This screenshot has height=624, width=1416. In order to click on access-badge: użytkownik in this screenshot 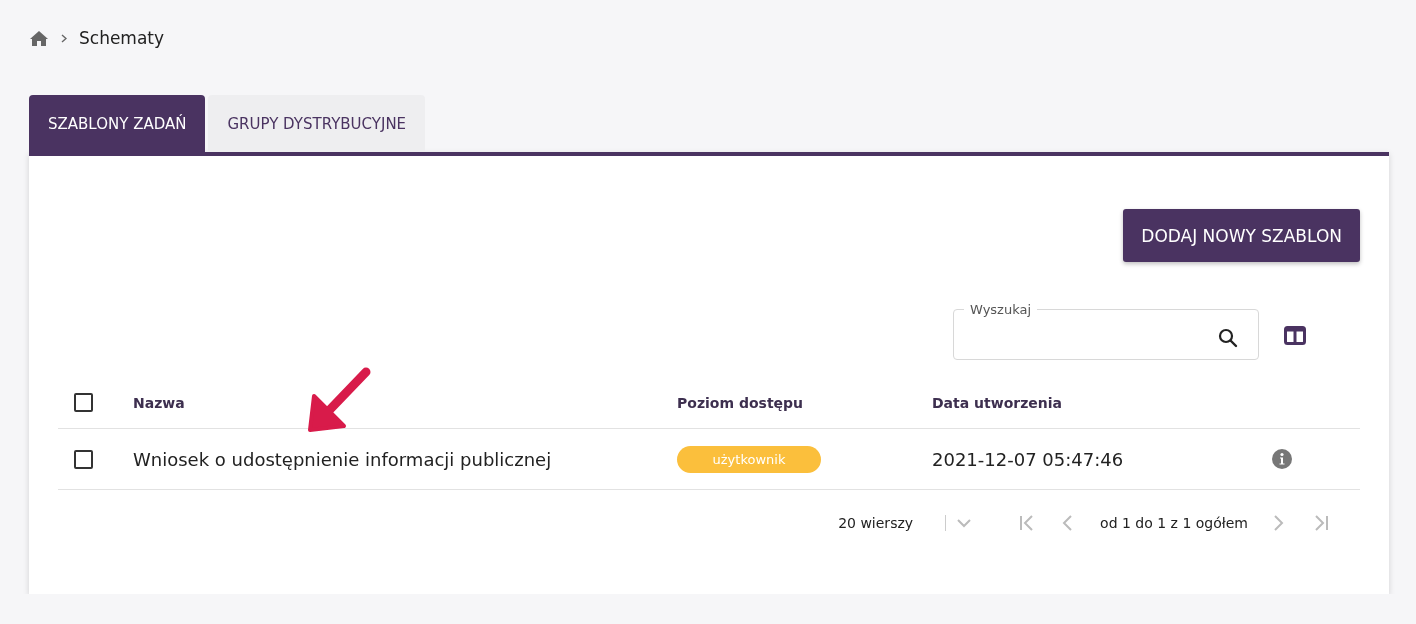, I will do `click(749, 459)`.